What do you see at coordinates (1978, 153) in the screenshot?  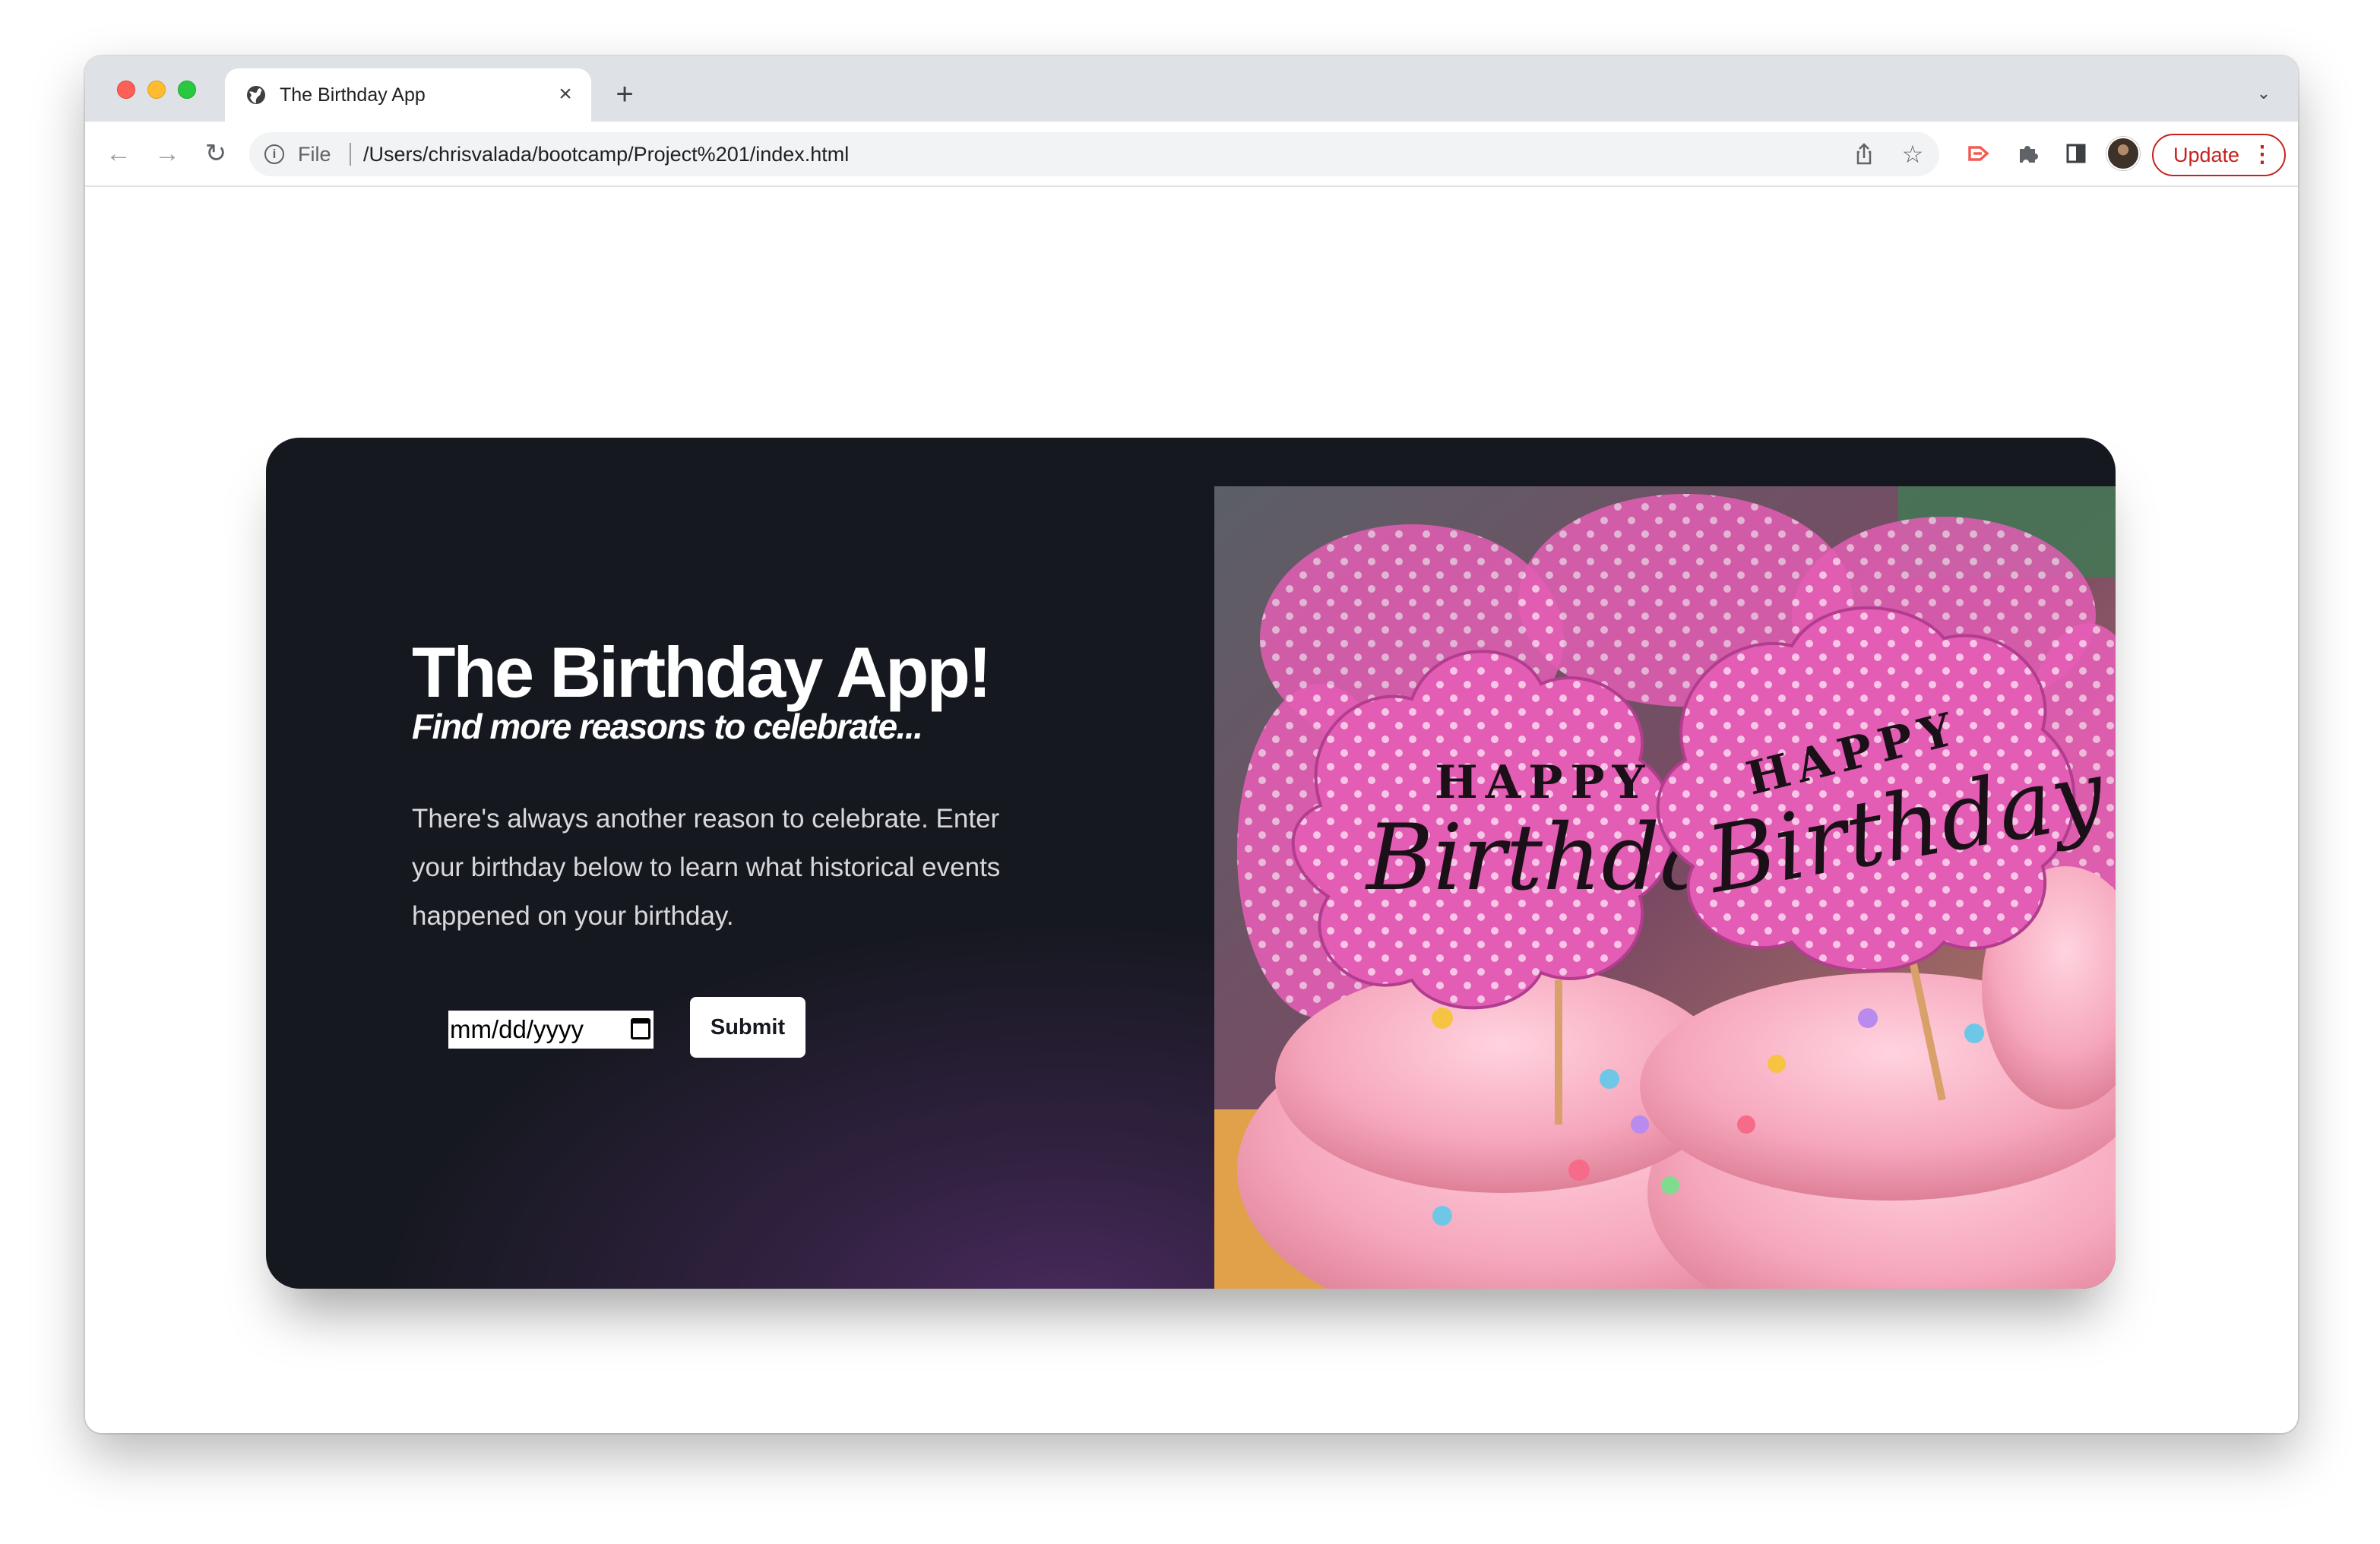 I see `extension-red-icon` at bounding box center [1978, 153].